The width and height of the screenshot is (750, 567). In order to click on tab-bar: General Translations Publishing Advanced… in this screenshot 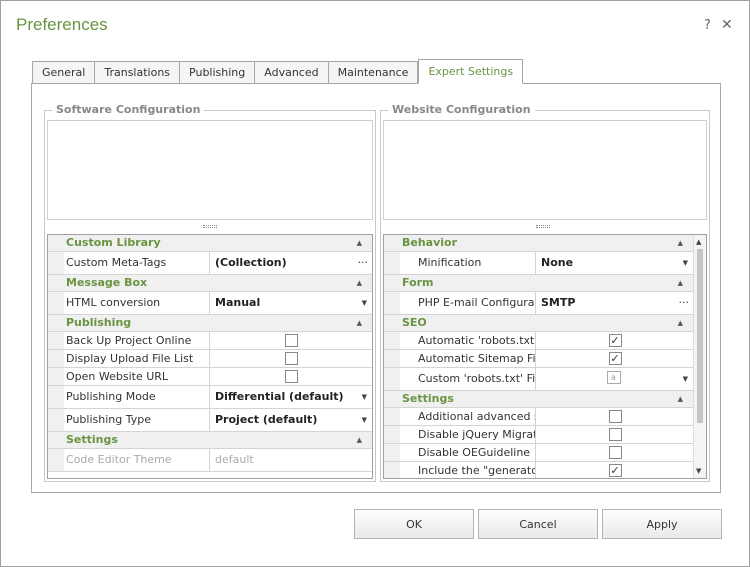, I will do `click(278, 71)`.